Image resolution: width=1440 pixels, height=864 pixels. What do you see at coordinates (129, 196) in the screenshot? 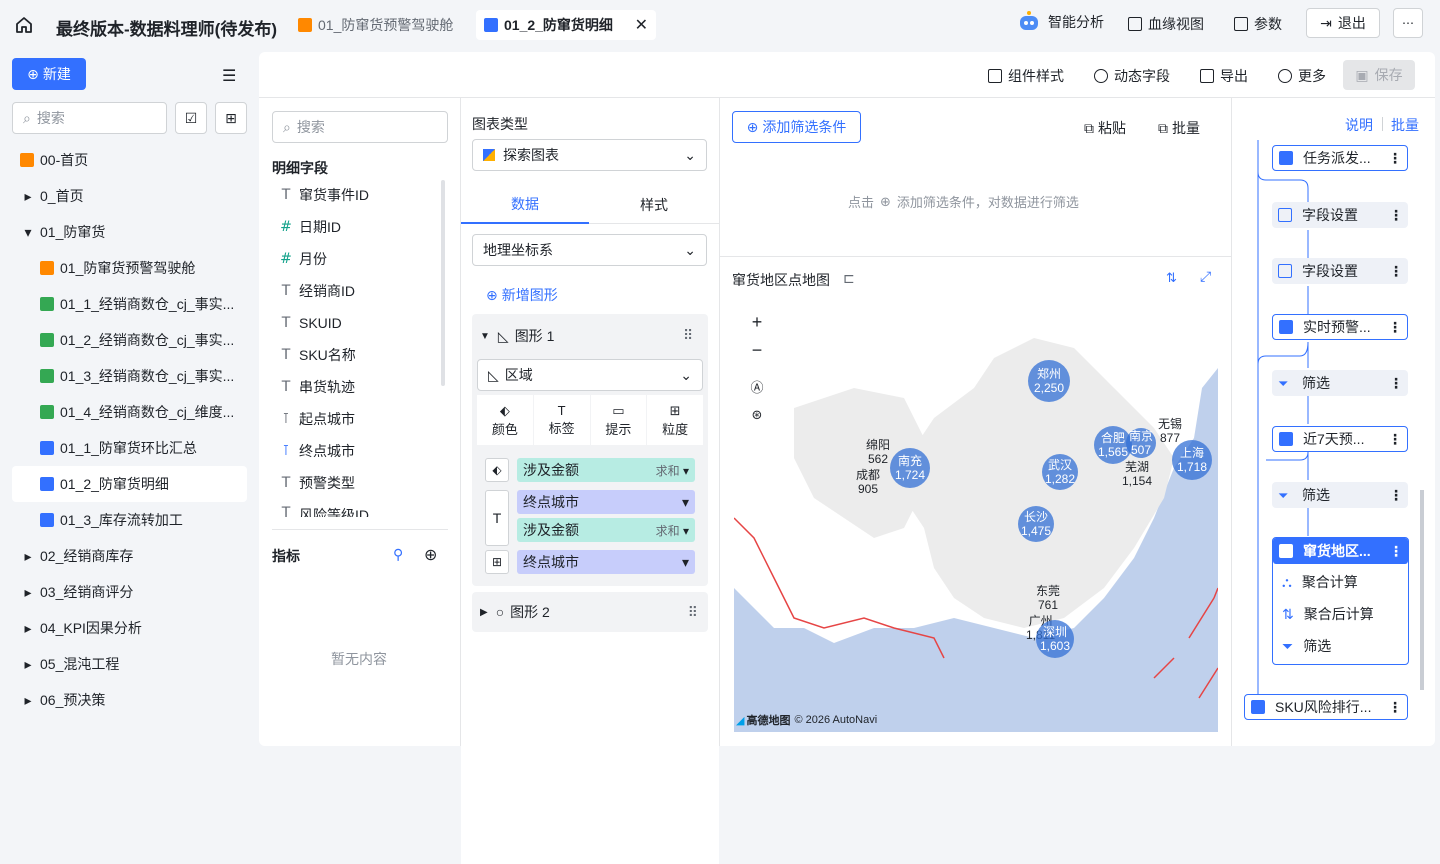
I see `tree-folder: ▸ 0_首页` at bounding box center [129, 196].